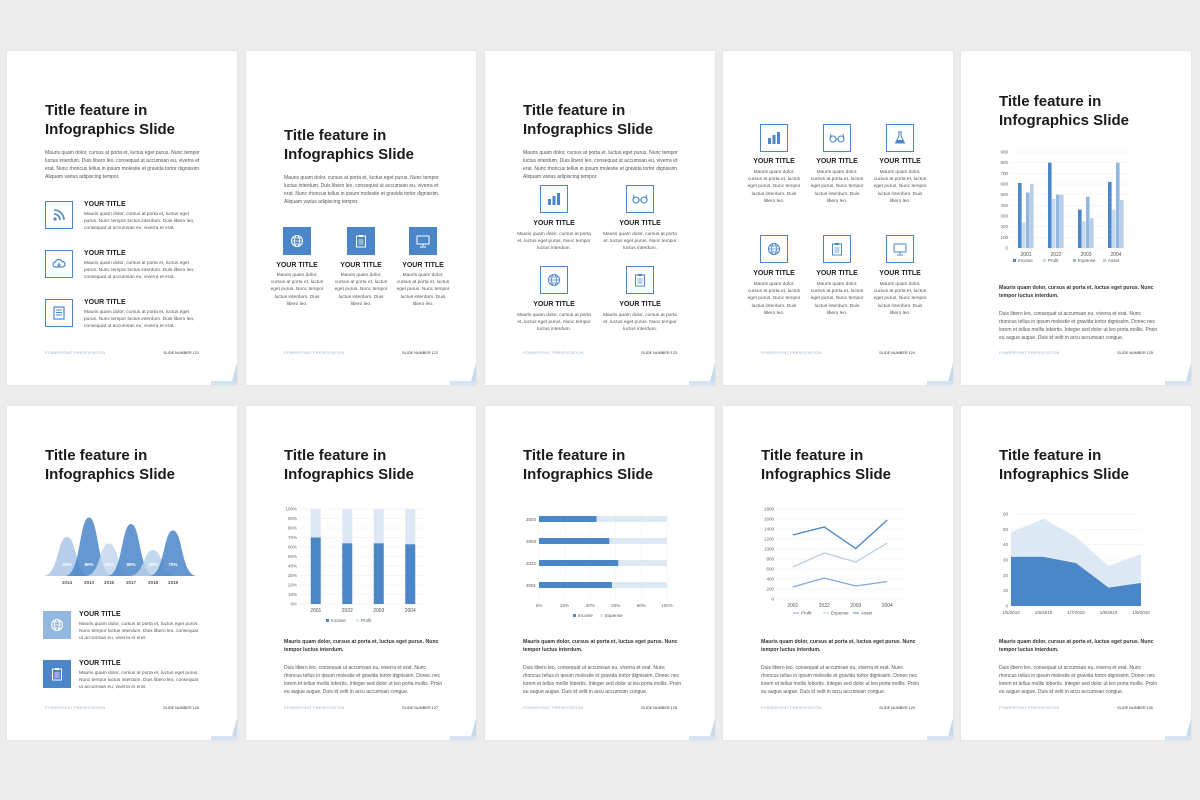  What do you see at coordinates (615, 605) in the screenshot?
I see `x-tick-label: 60%` at bounding box center [615, 605].